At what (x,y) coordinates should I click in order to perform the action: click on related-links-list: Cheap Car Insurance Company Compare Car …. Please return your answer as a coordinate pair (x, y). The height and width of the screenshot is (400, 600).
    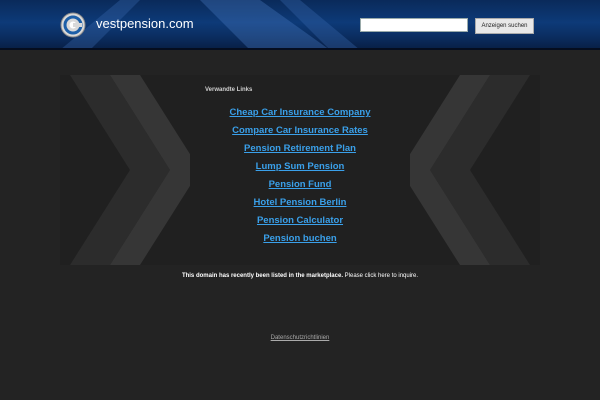
    Looking at the image, I should click on (300, 174).